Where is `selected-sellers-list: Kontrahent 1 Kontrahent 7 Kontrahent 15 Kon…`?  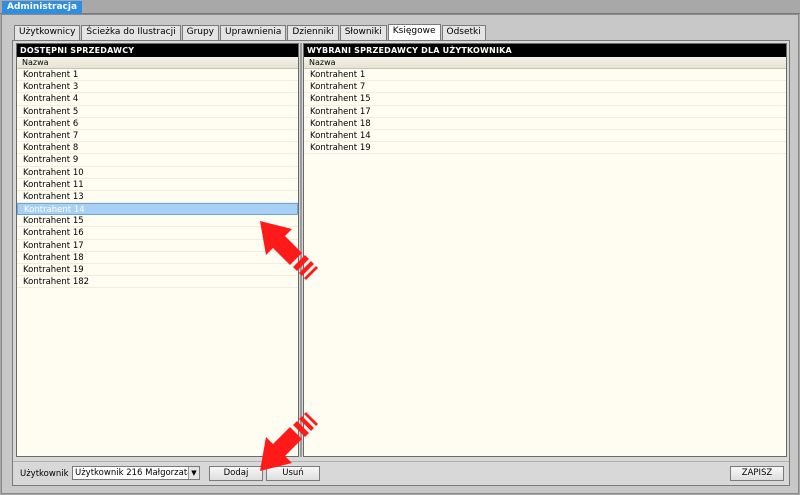
selected-sellers-list: Kontrahent 1 Kontrahent 7 Kontrahent 15 Kon… is located at coordinates (545, 112).